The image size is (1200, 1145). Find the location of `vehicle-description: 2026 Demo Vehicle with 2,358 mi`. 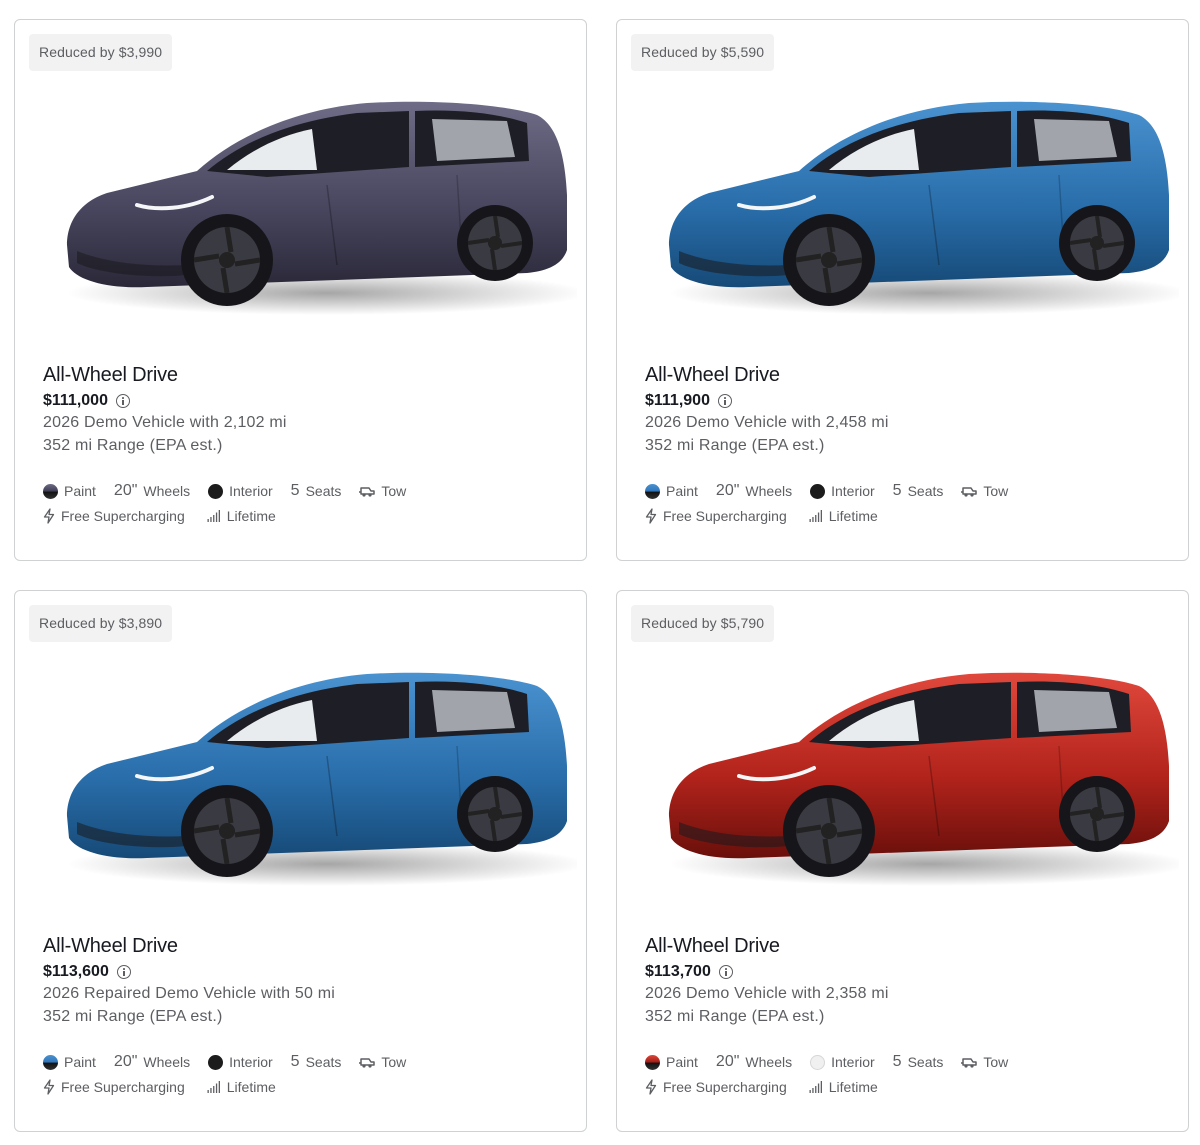

vehicle-description: 2026 Demo Vehicle with 2,358 mi is located at coordinates (767, 993).